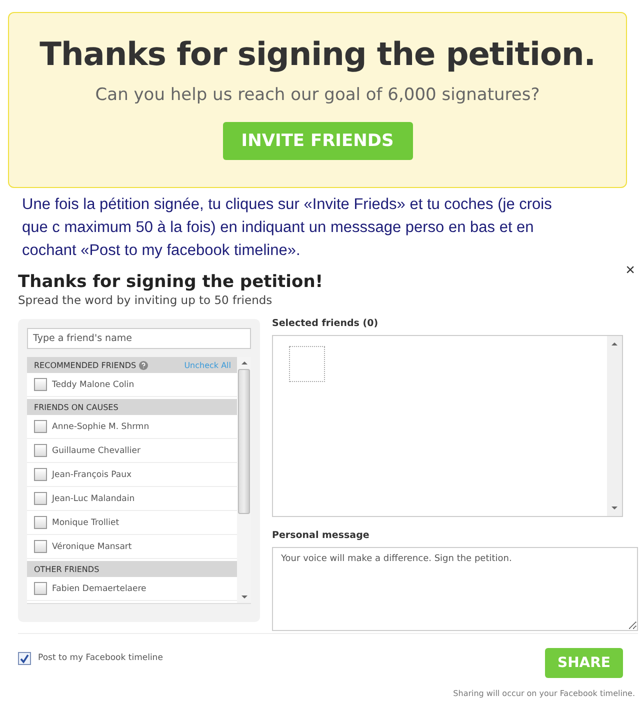 The height and width of the screenshot is (709, 640). Describe the element at coordinates (101, 427) in the screenshot. I see `friend-name: Anne-Sophie M. Shrmn` at that location.